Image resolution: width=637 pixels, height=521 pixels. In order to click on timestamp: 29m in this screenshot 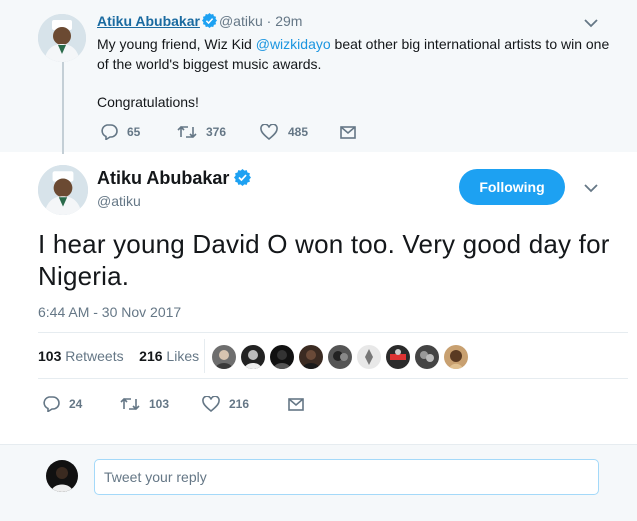, I will do `click(288, 21)`.